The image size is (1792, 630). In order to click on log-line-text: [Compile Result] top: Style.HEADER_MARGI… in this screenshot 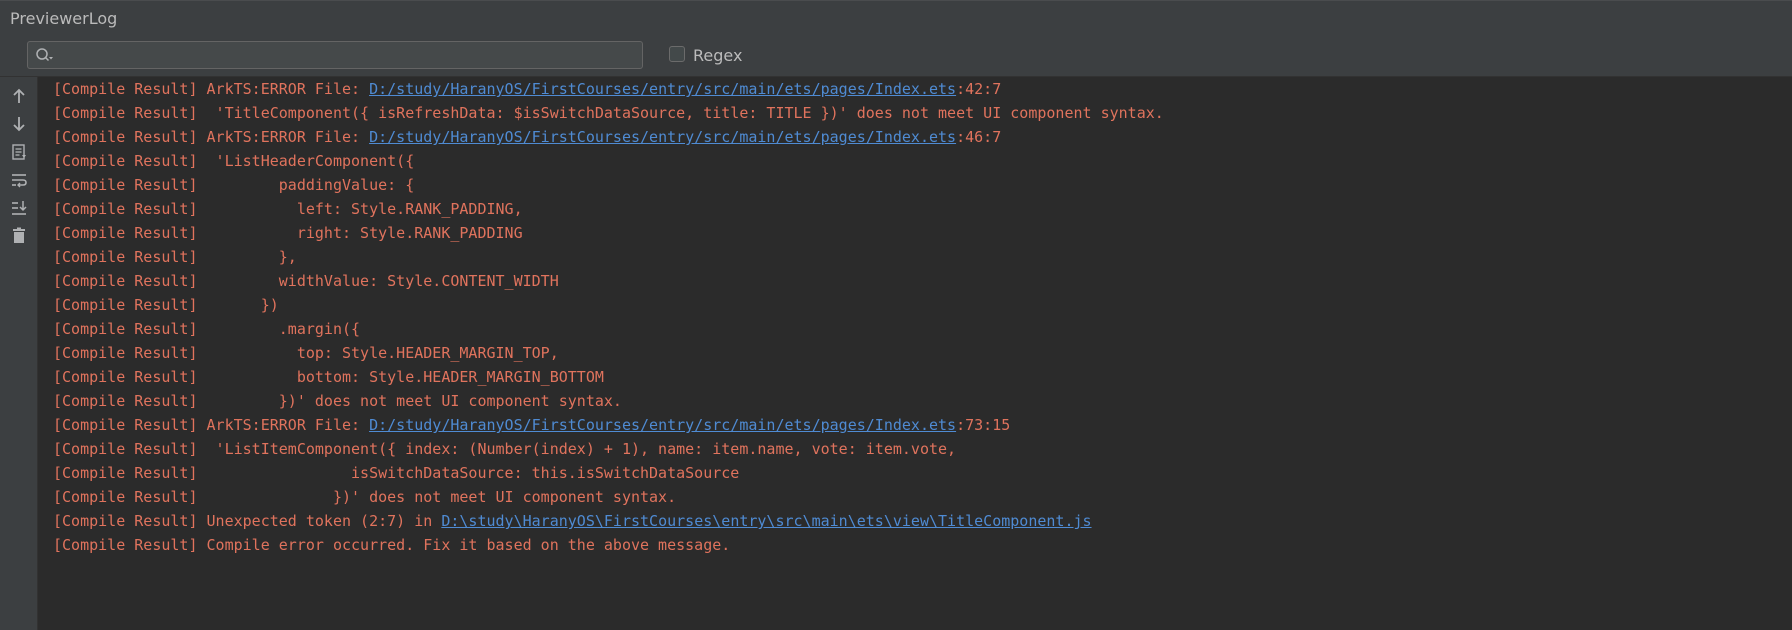, I will do `click(306, 353)`.